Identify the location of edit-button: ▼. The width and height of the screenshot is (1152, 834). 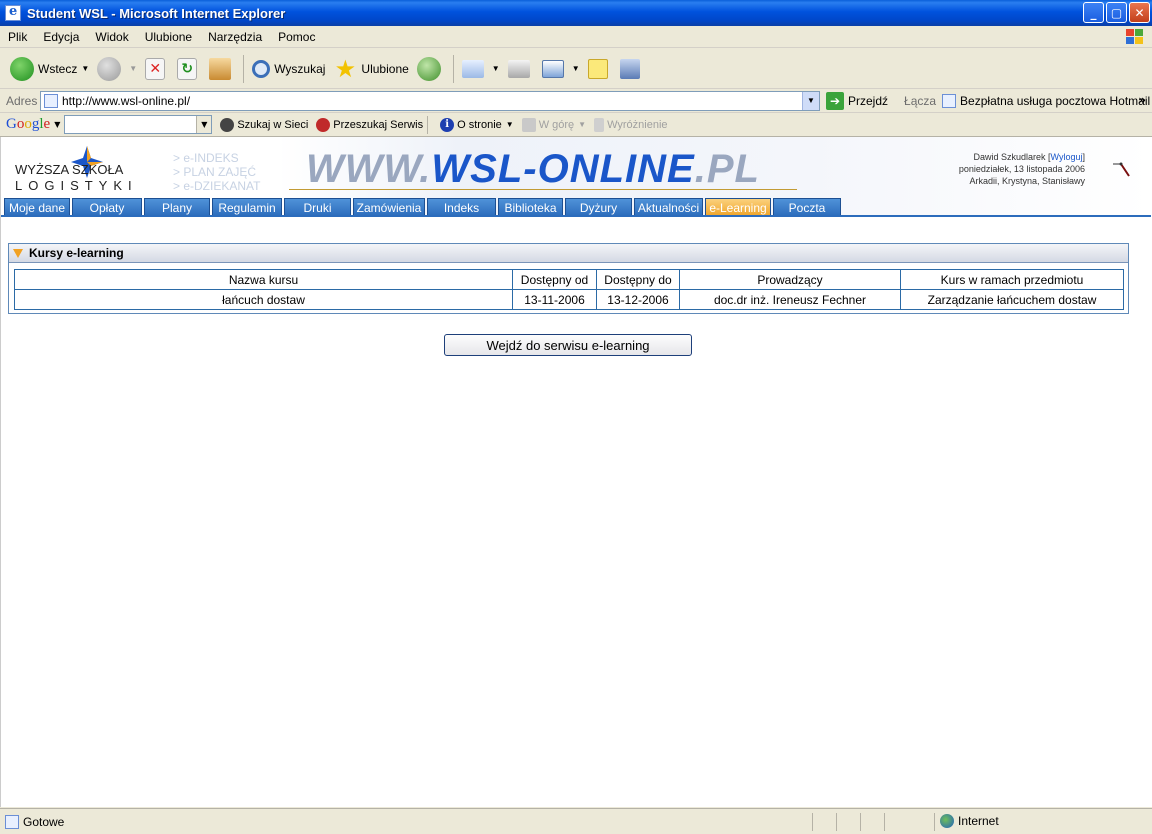
(561, 69).